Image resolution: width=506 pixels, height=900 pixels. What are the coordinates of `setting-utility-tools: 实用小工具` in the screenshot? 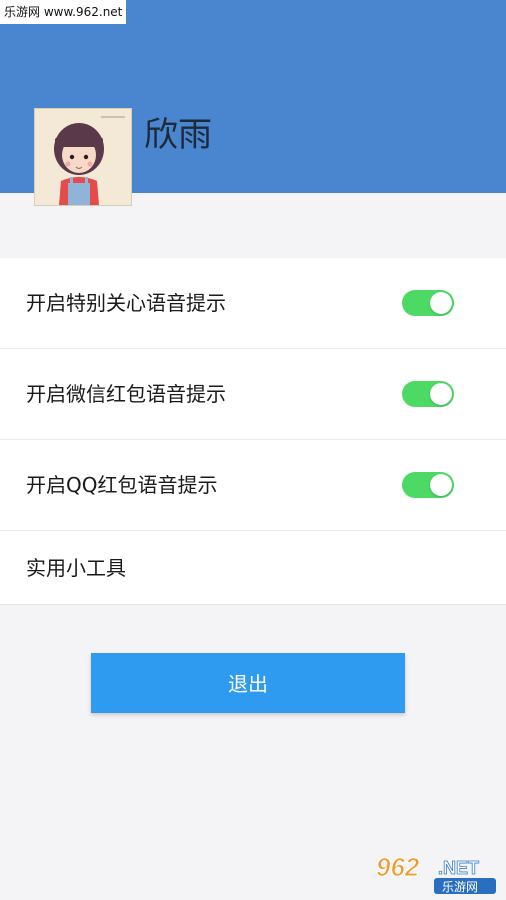 It's located at (253, 568).